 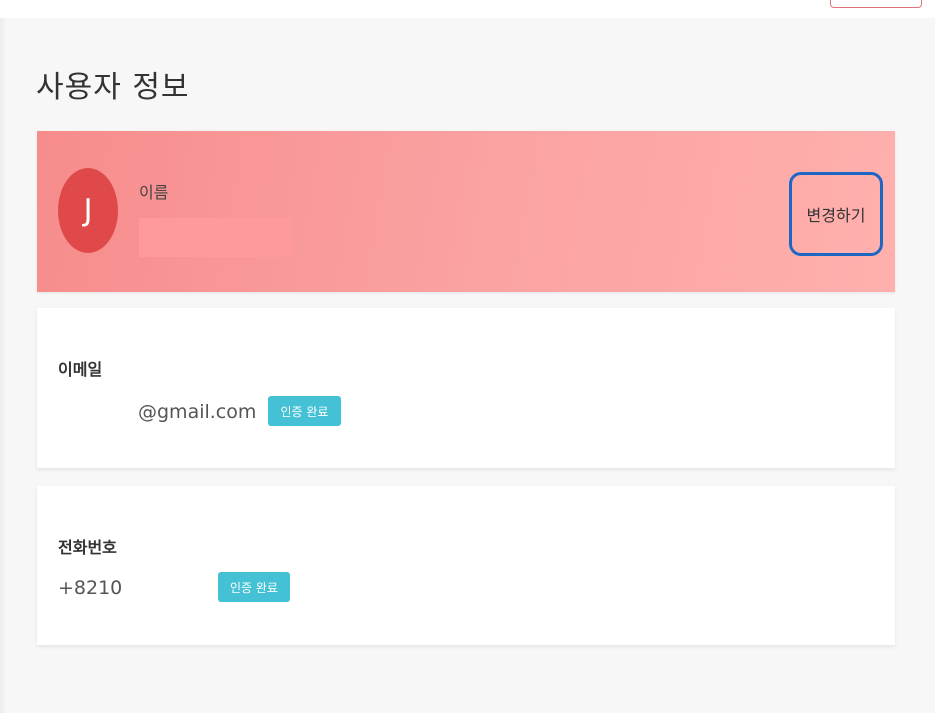 I want to click on name-label: 이름, so click(x=154, y=192).